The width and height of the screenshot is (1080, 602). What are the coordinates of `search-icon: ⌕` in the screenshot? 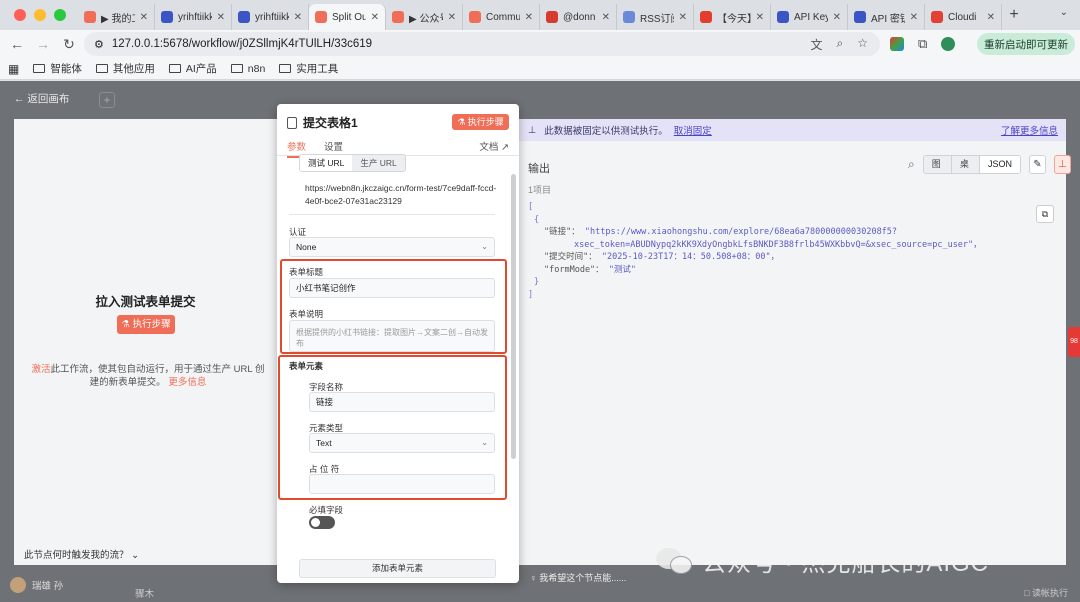 It's located at (911, 164).